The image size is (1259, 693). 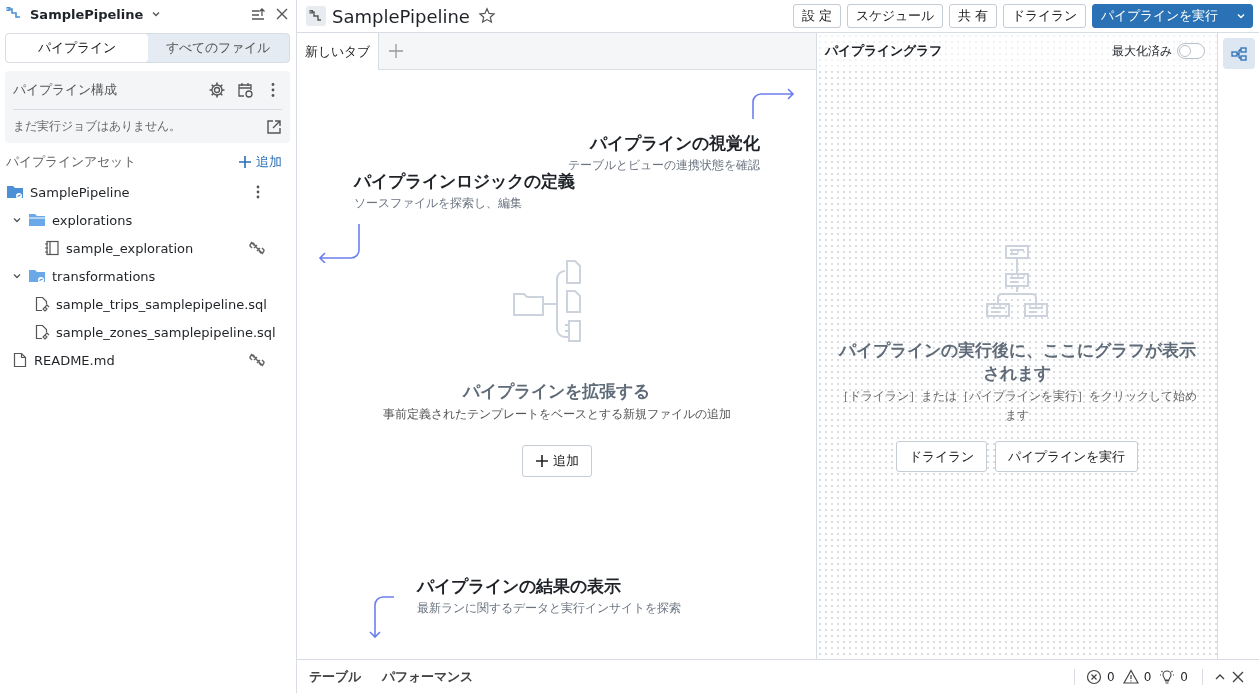 What do you see at coordinates (883, 51) in the screenshot?
I see `graph-title: パイプライングラフ` at bounding box center [883, 51].